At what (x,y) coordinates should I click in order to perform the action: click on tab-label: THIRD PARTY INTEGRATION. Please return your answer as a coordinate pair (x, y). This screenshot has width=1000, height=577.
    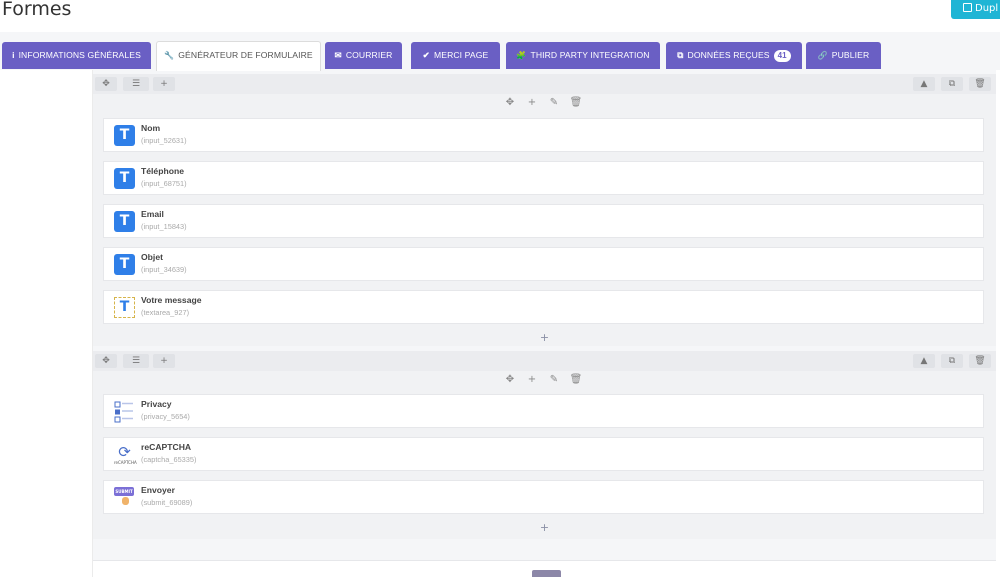
    Looking at the image, I should click on (590, 55).